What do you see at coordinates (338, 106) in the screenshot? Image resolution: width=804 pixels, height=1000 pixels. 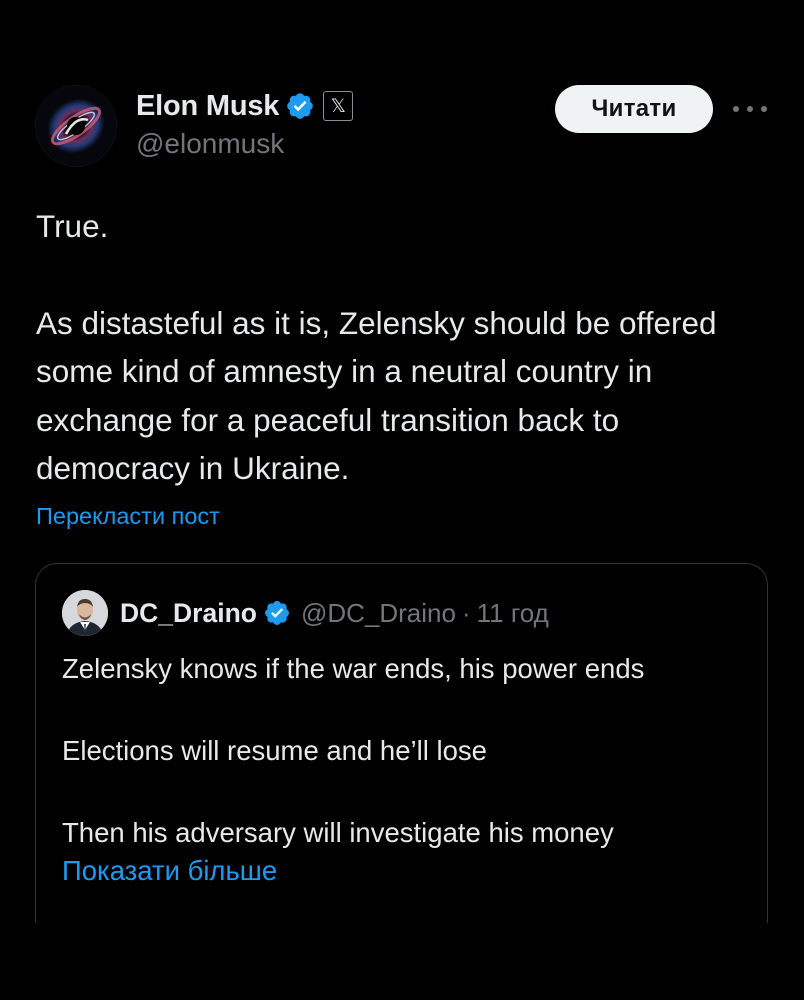 I see `x-affiliate-badge-icon: 𝕏` at bounding box center [338, 106].